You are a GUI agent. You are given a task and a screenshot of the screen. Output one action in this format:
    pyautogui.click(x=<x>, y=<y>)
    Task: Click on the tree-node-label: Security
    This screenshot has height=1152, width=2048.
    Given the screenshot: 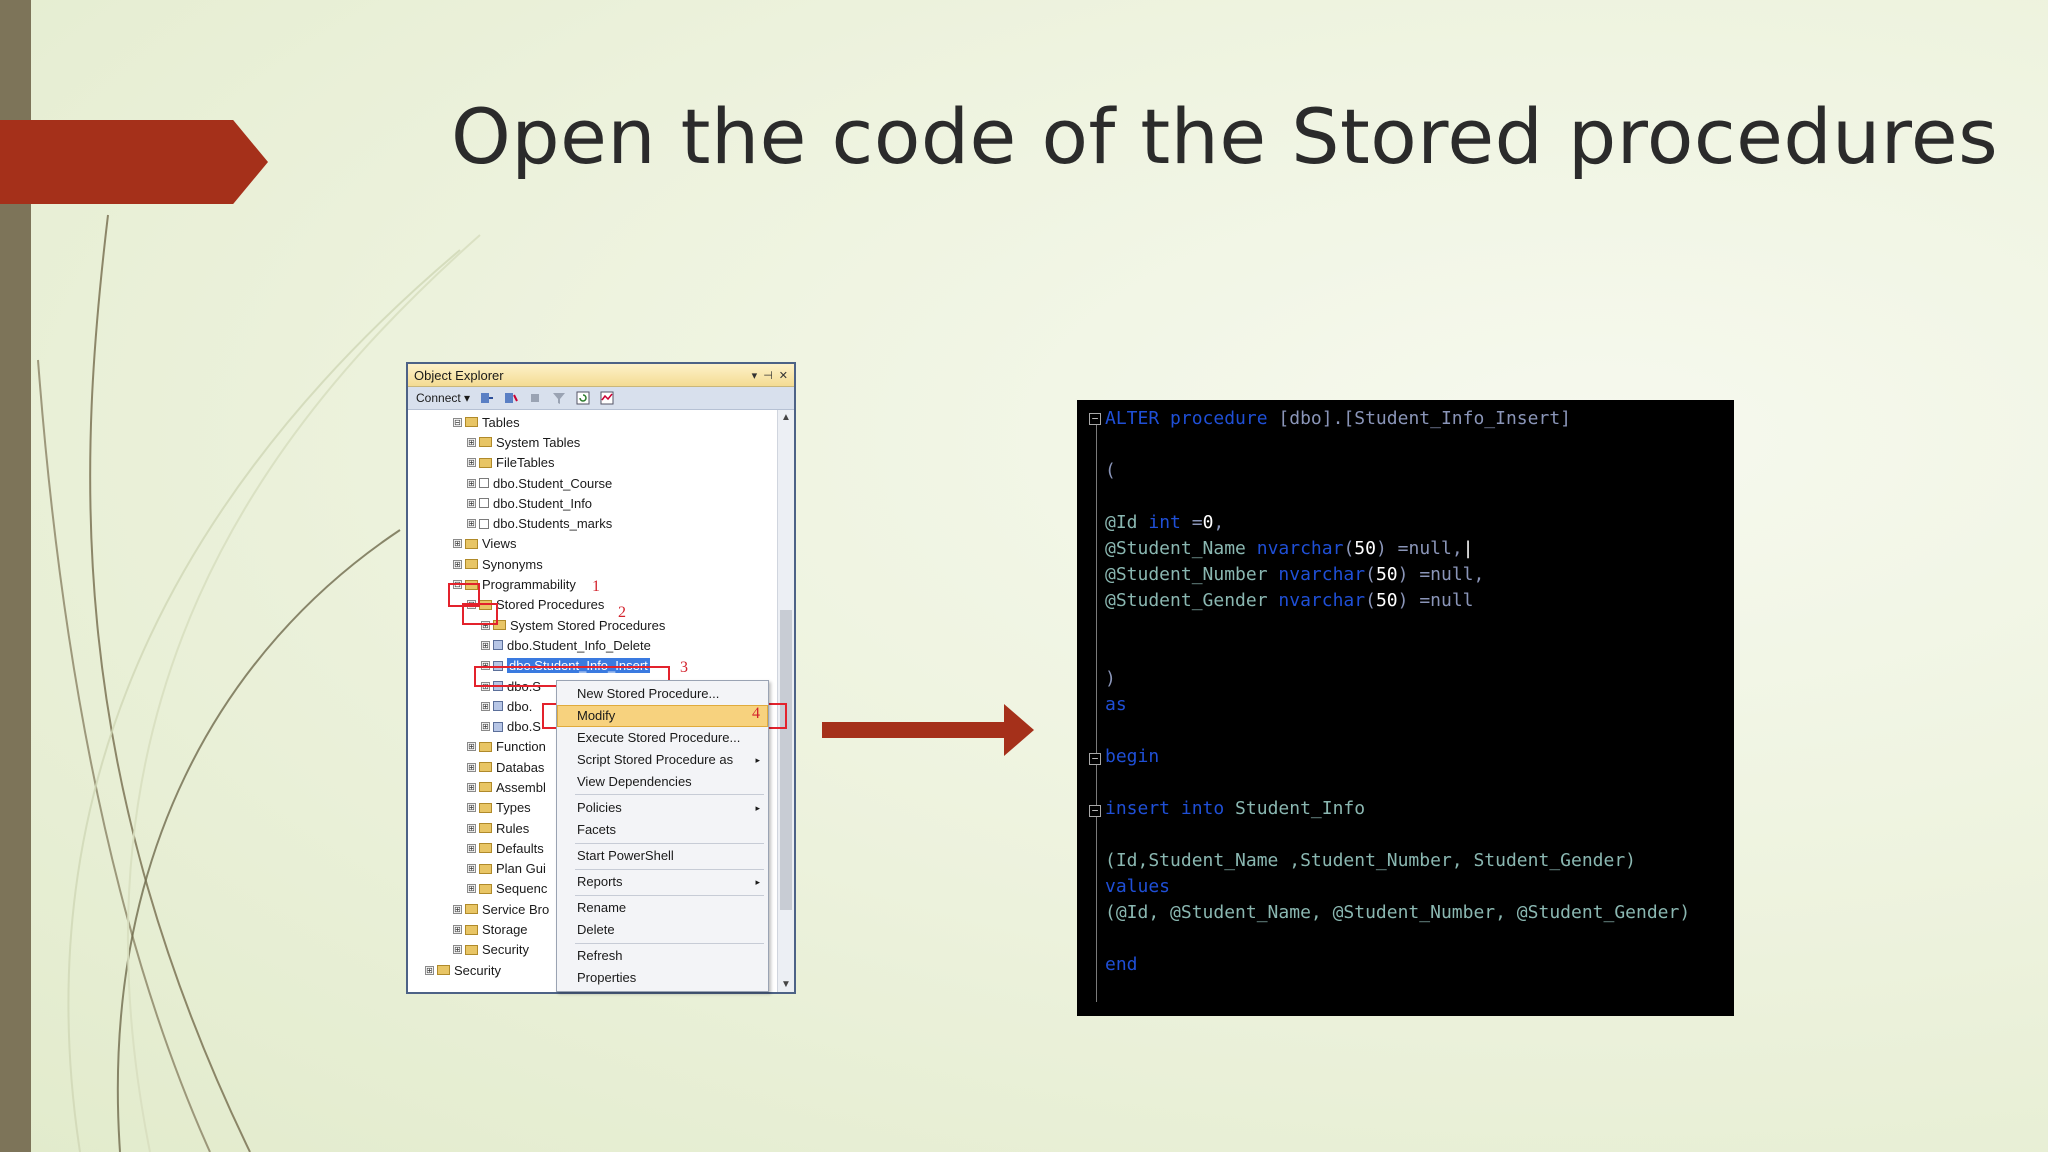 What is the action you would take?
    pyautogui.click(x=477, y=970)
    